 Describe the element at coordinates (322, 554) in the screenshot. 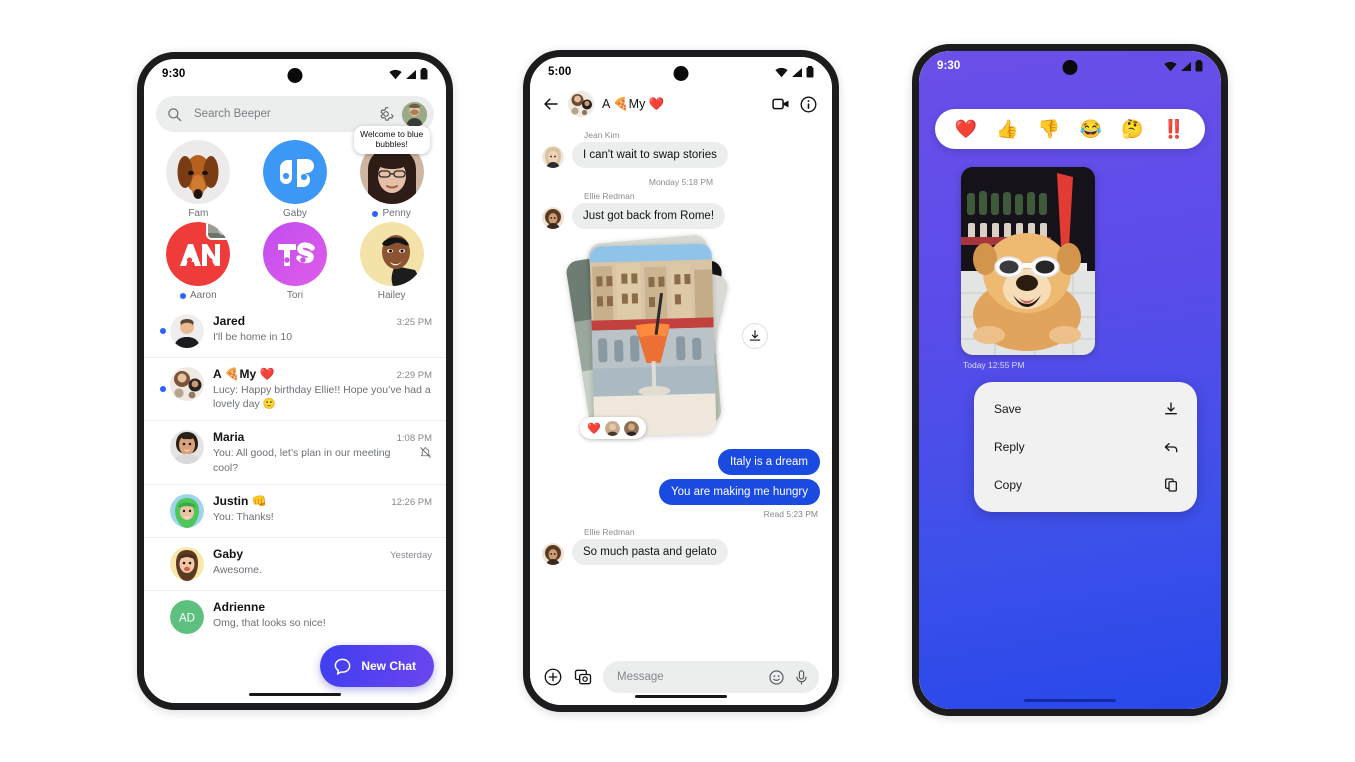

I see `chat-item-header: Gaby Yesterday` at that location.